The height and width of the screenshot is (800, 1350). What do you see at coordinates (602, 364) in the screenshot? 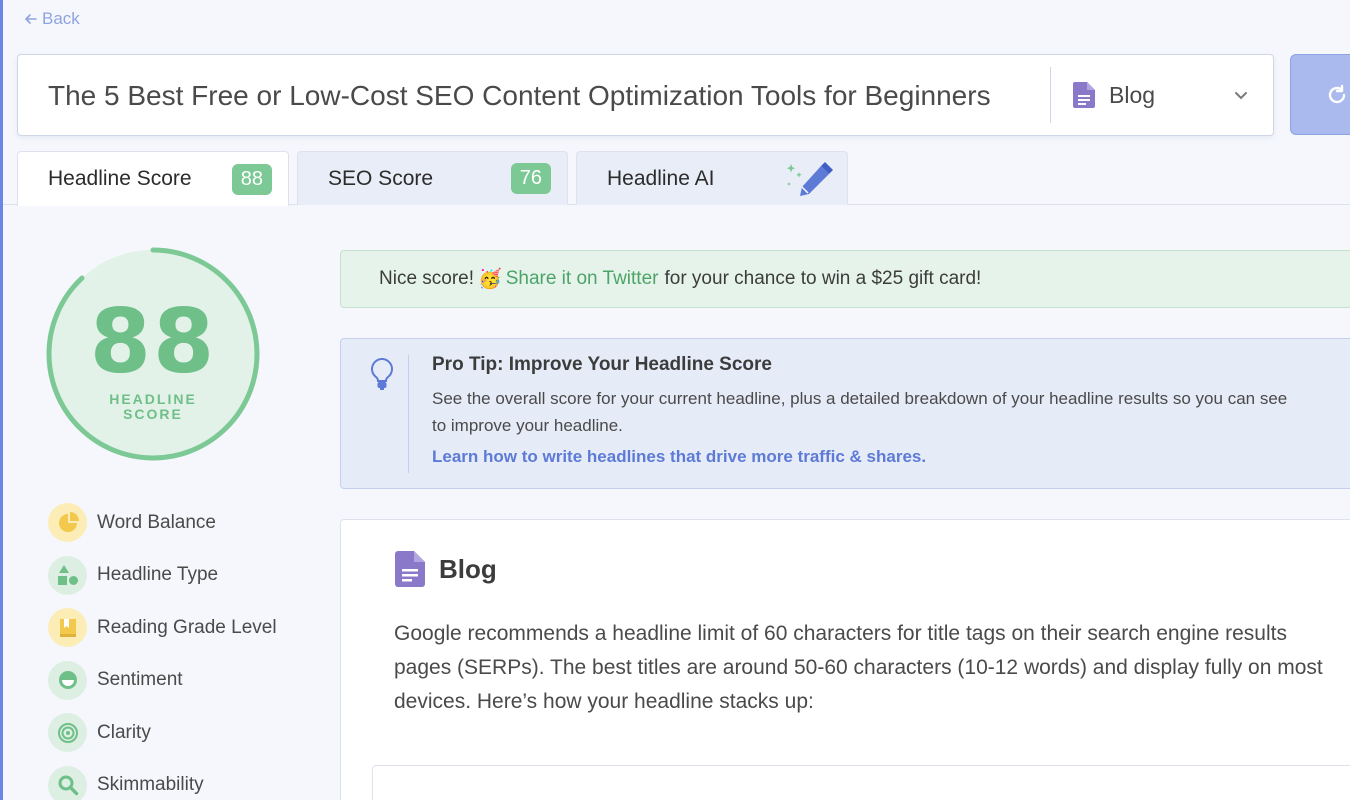
I see `pro-tip-title: Pro Tip: Improve Your Headline Score` at bounding box center [602, 364].